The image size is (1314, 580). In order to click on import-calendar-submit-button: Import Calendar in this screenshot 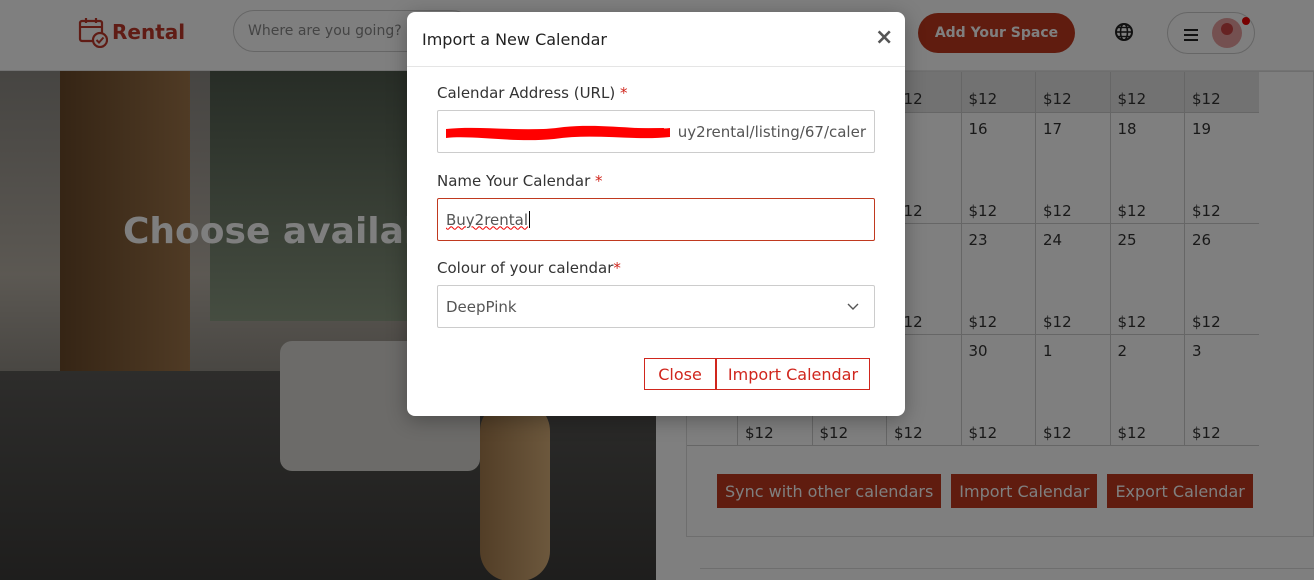, I will do `click(793, 374)`.